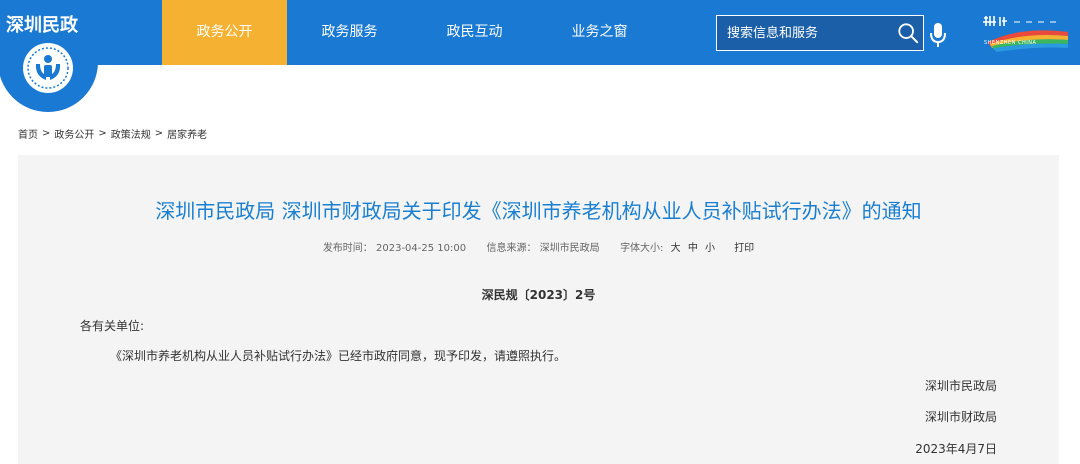 This screenshot has height=464, width=1080. What do you see at coordinates (349, 32) in the screenshot?
I see `nav-item-zhengwu-fuwu: 政务服务` at bounding box center [349, 32].